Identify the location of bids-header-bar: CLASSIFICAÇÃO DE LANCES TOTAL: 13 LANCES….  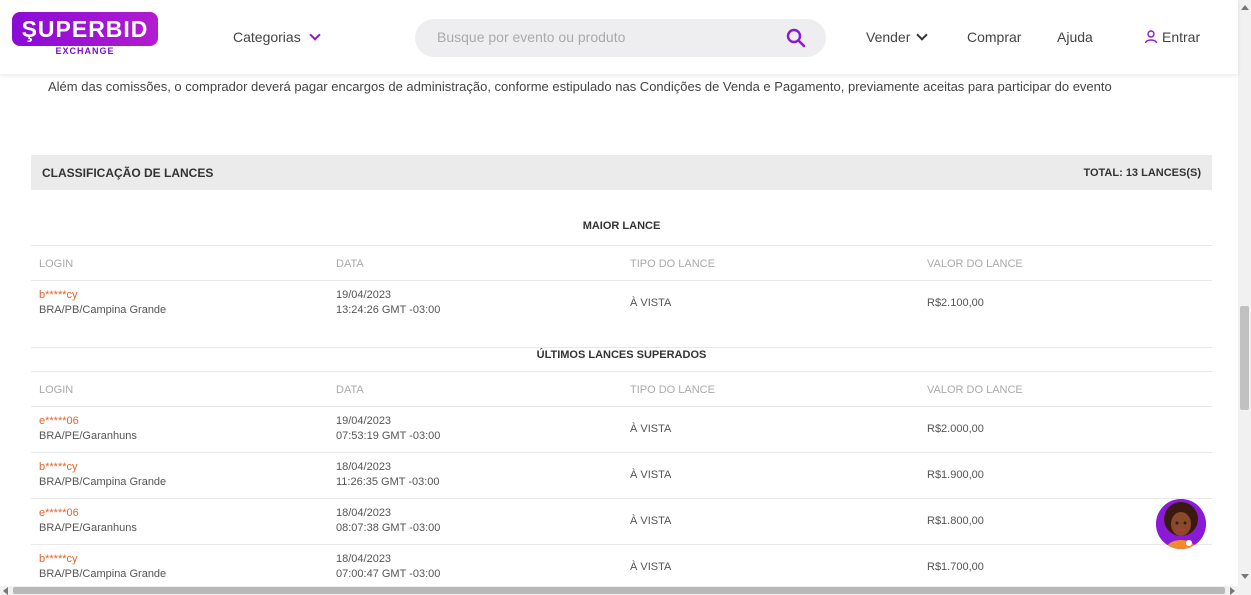
(621, 172).